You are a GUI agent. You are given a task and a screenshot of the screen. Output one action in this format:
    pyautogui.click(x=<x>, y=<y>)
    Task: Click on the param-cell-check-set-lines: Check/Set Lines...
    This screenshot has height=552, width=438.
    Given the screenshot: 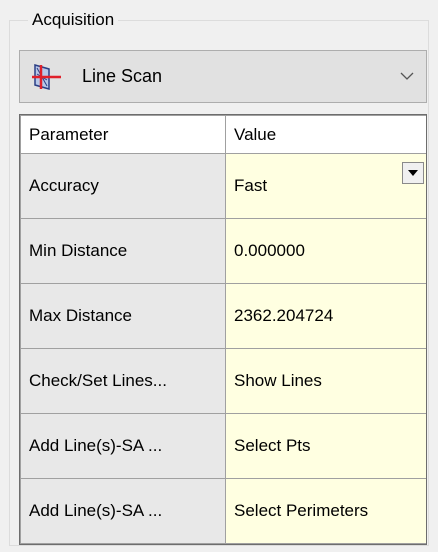 What is the action you would take?
    pyautogui.click(x=123, y=381)
    